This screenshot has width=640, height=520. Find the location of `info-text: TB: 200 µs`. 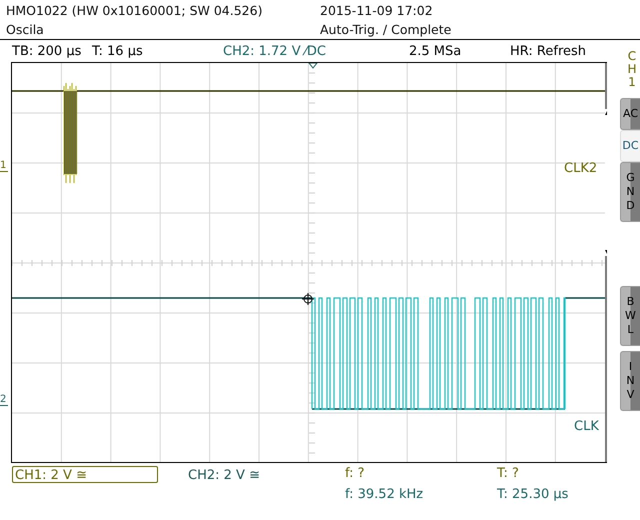

info-text: TB: 200 µs is located at coordinates (47, 51).